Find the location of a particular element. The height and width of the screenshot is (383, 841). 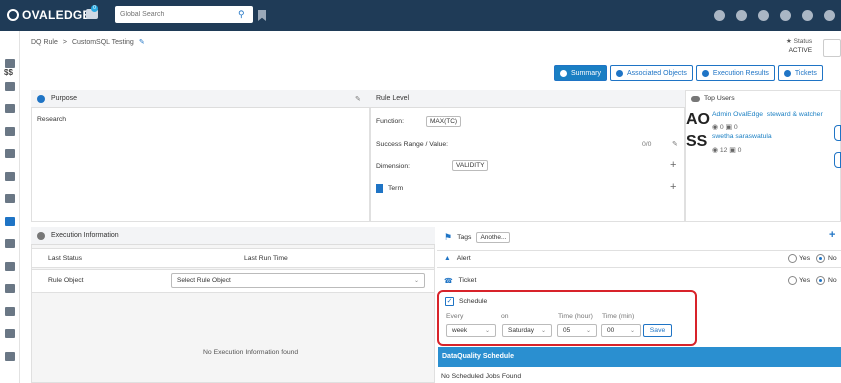

tab-associated-objects: Associated Objects is located at coordinates (651, 73).